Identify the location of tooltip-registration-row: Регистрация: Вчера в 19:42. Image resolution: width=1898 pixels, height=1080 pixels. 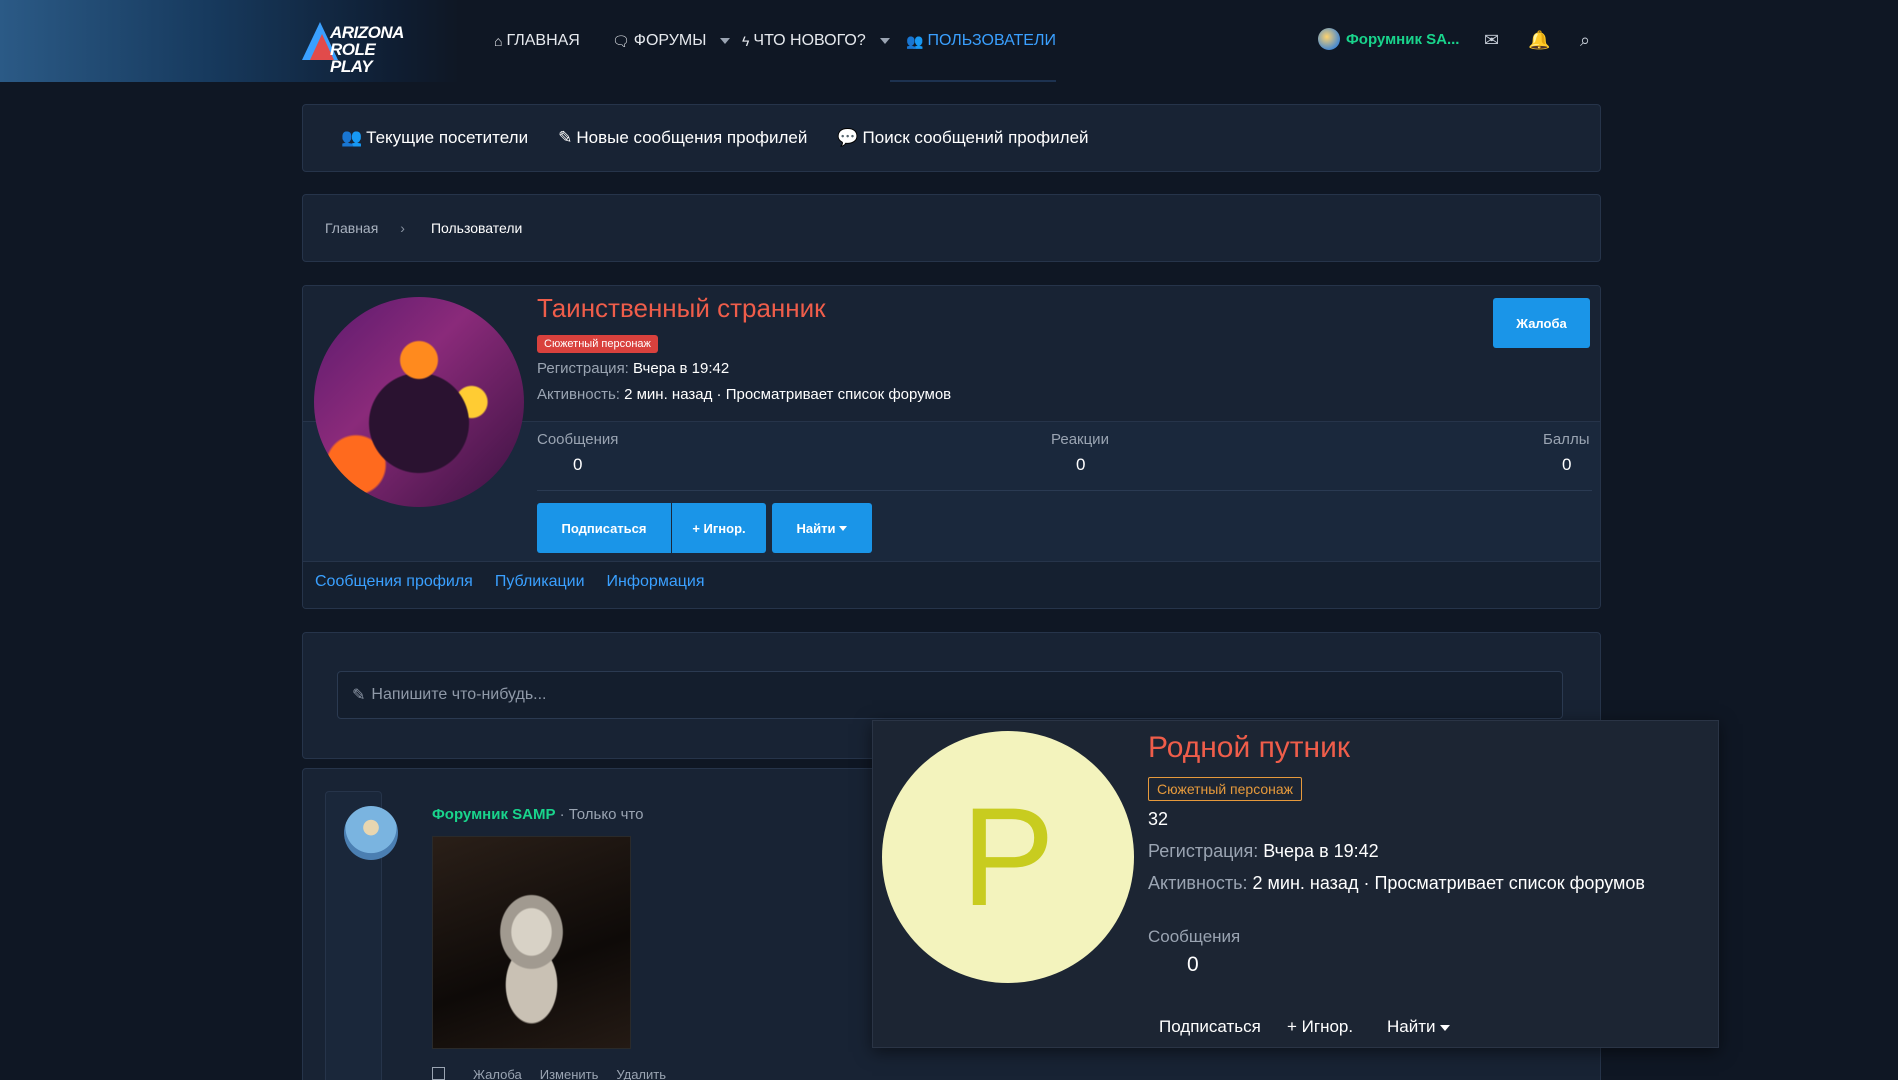
(1263, 851).